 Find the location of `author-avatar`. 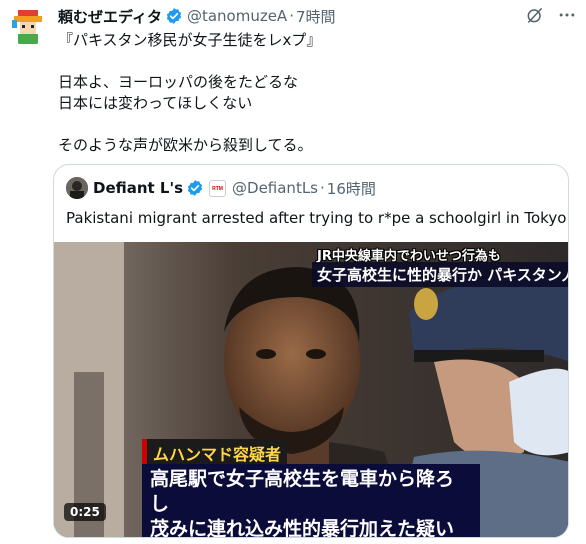

author-avatar is located at coordinates (28, 26).